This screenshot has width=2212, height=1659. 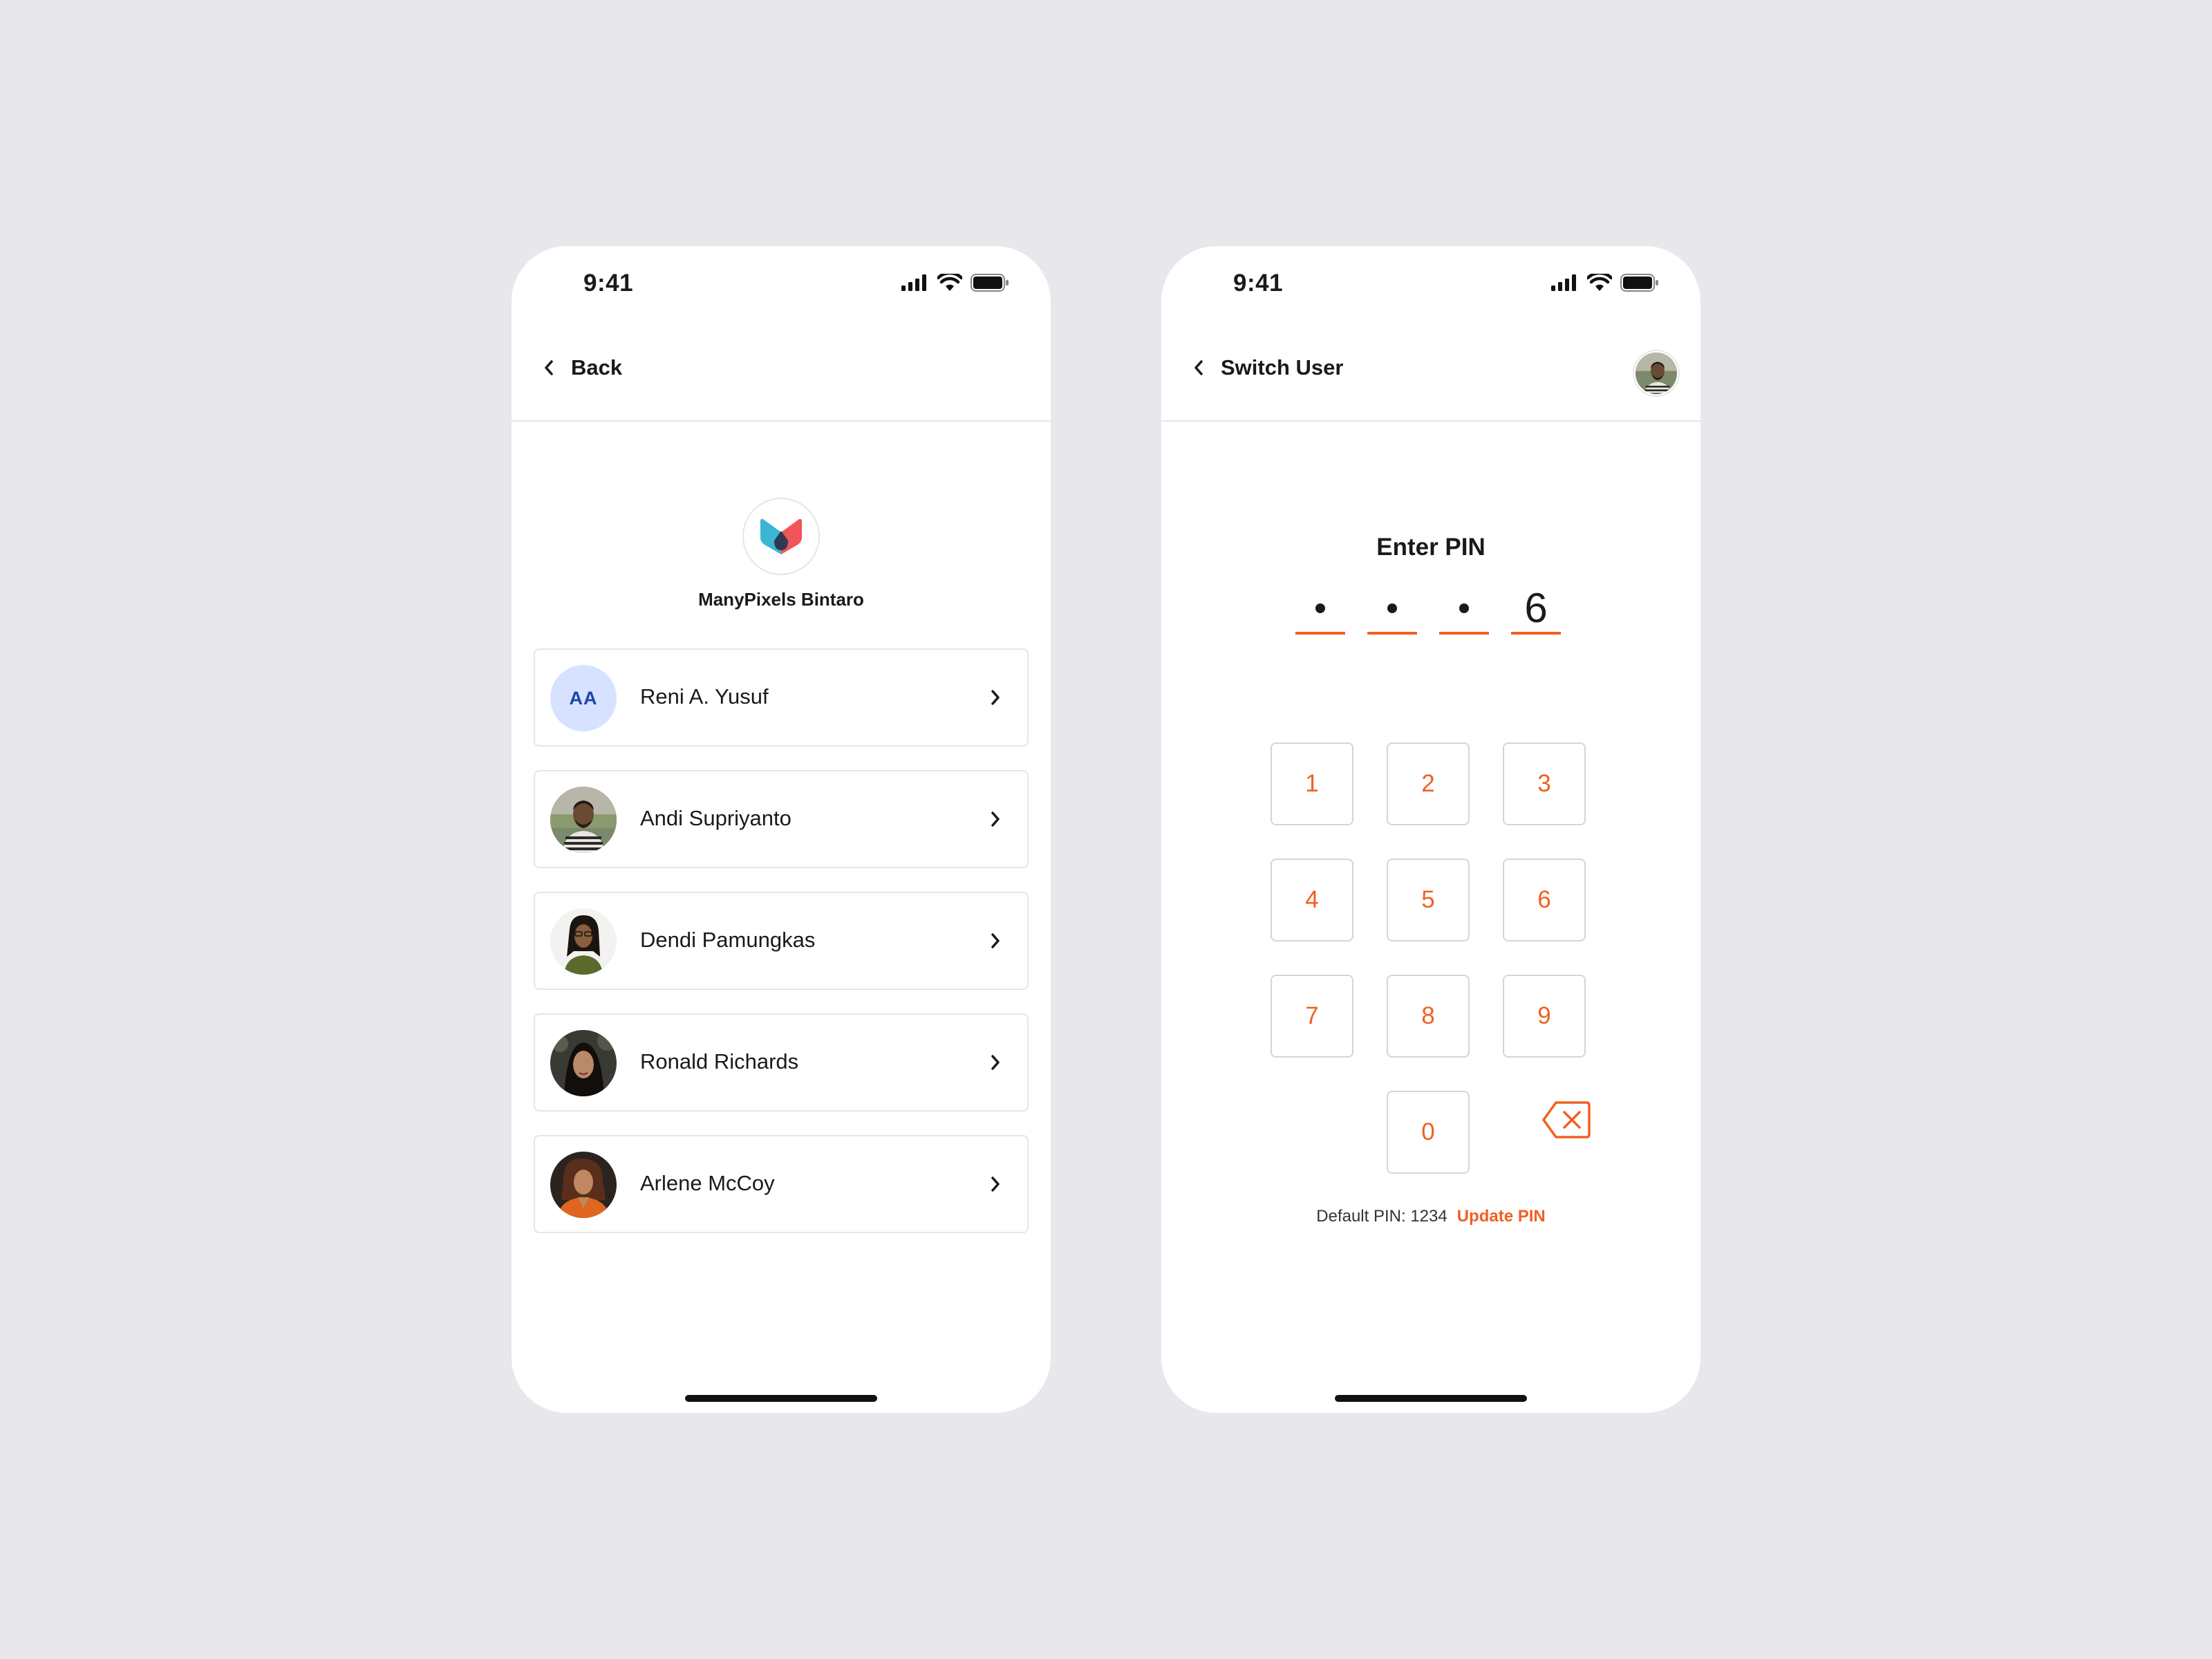 I want to click on key-9: 9, so click(x=1544, y=1016).